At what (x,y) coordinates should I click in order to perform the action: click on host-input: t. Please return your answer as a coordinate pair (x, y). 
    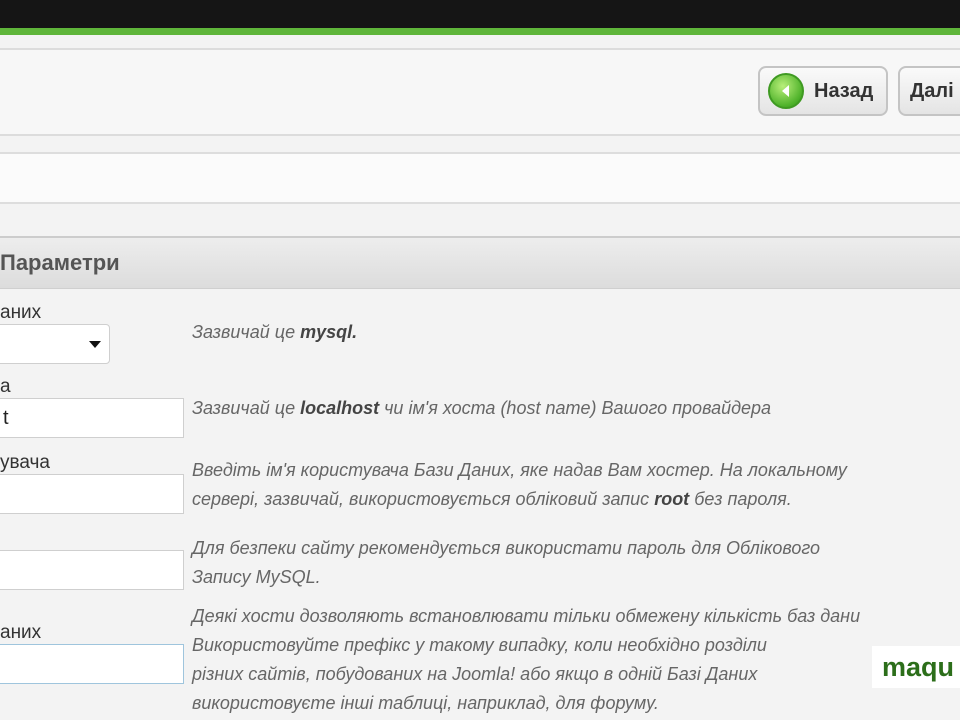
    Looking at the image, I should click on (92, 418).